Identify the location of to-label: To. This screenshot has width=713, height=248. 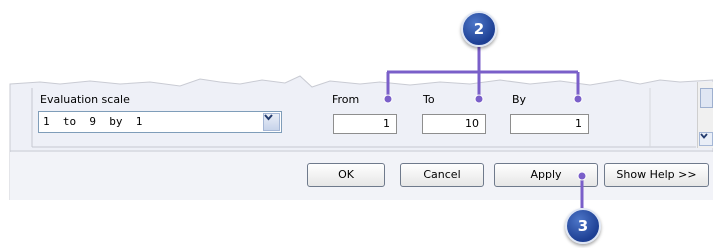
(429, 99).